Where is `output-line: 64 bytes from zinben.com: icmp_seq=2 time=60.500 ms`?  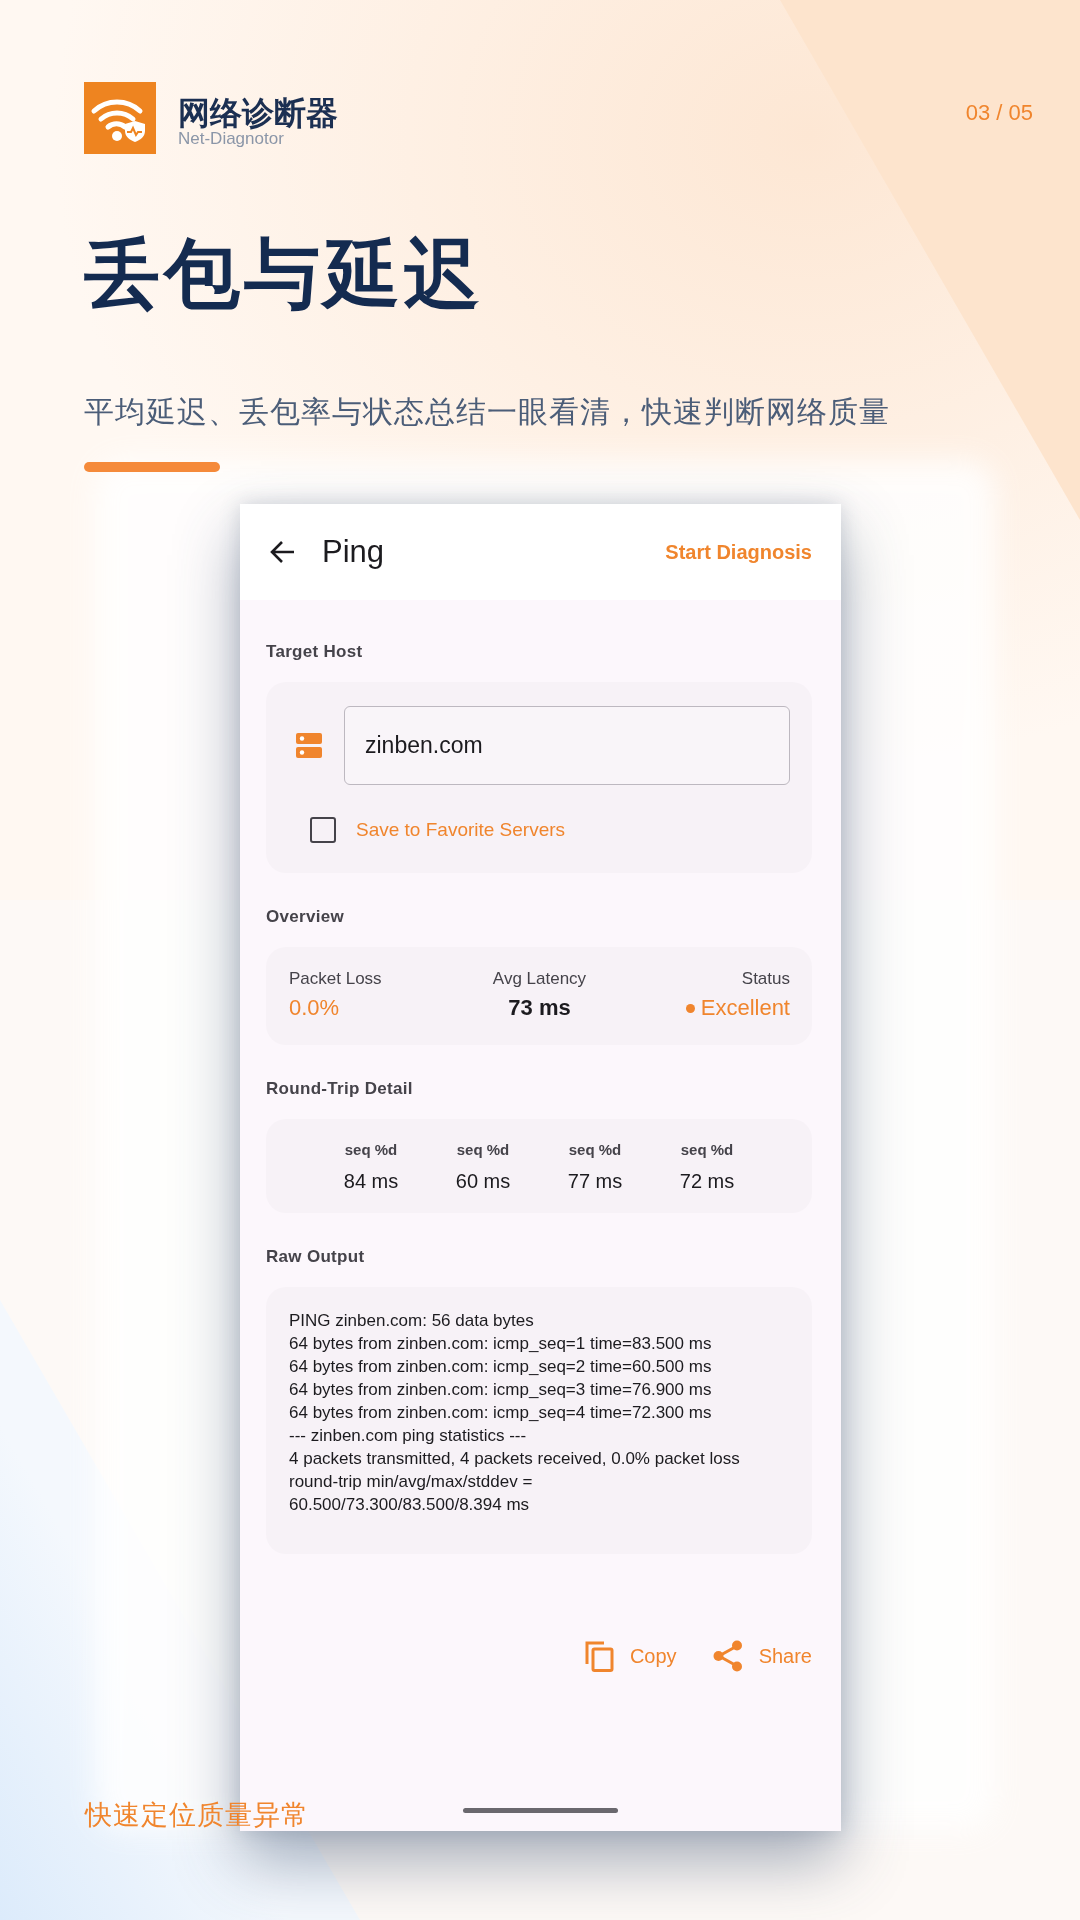 output-line: 64 bytes from zinben.com: icmp_seq=2 time=60.500 ms is located at coordinates (501, 1367).